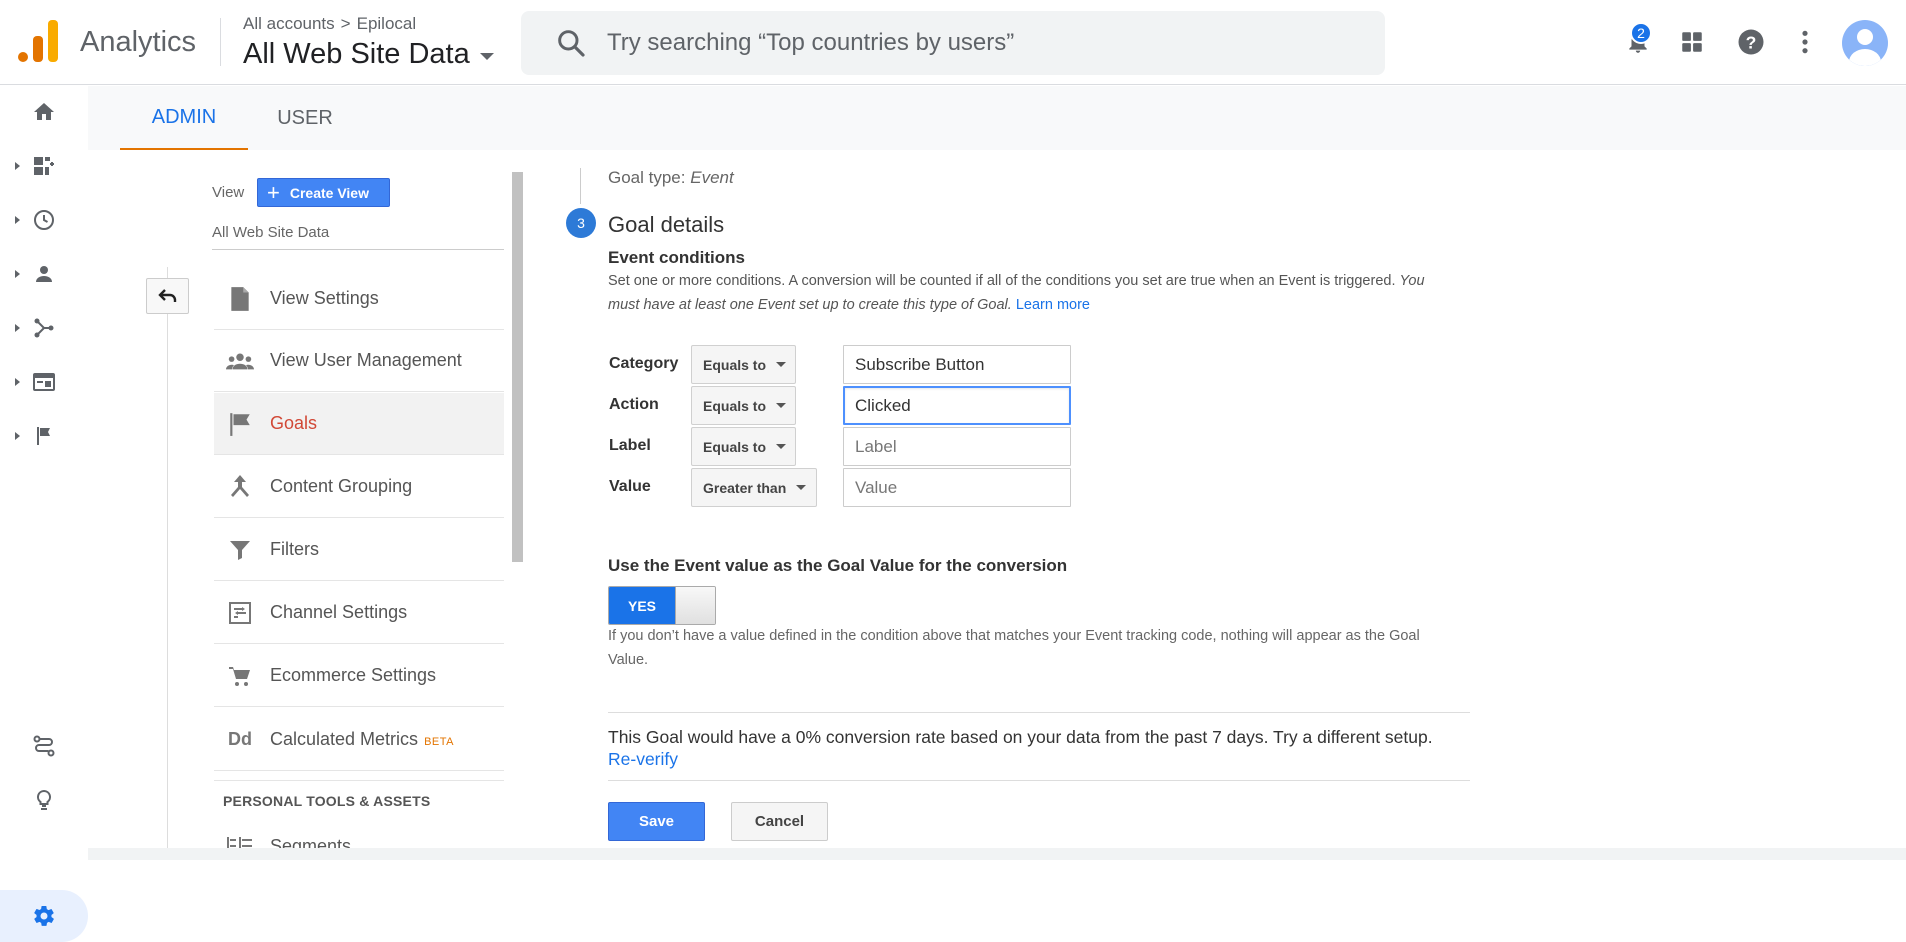 The height and width of the screenshot is (942, 1906). I want to click on nav-calculated-metrics: Dd Calculated Metrics BETA, so click(359, 740).